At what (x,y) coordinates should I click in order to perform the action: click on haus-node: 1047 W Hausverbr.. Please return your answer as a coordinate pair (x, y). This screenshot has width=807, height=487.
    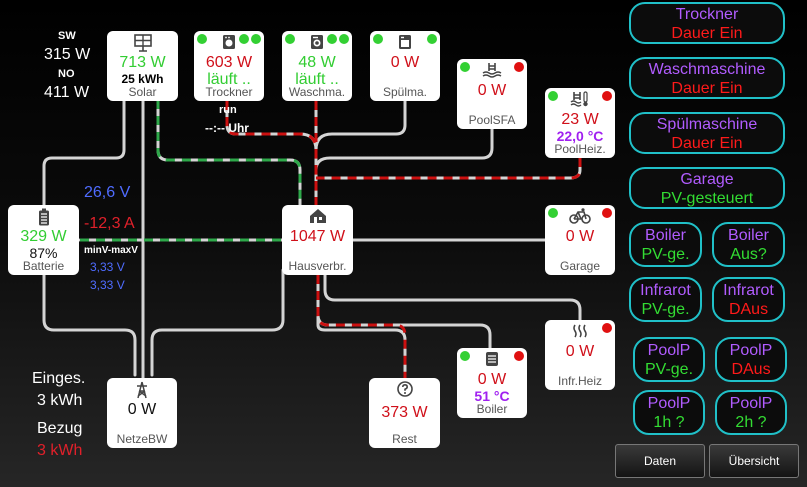
    Looking at the image, I should click on (317, 240).